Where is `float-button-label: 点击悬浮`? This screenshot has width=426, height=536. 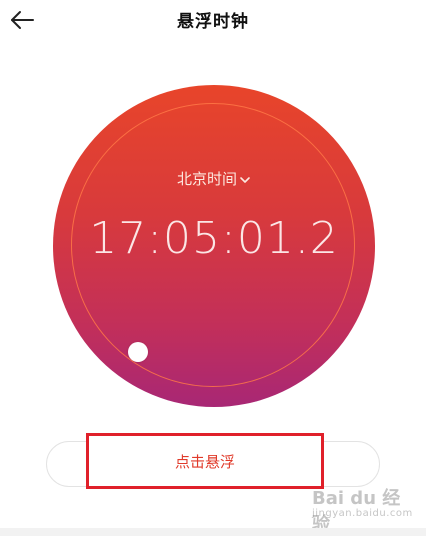 float-button-label: 点击悬浮 is located at coordinates (204, 461).